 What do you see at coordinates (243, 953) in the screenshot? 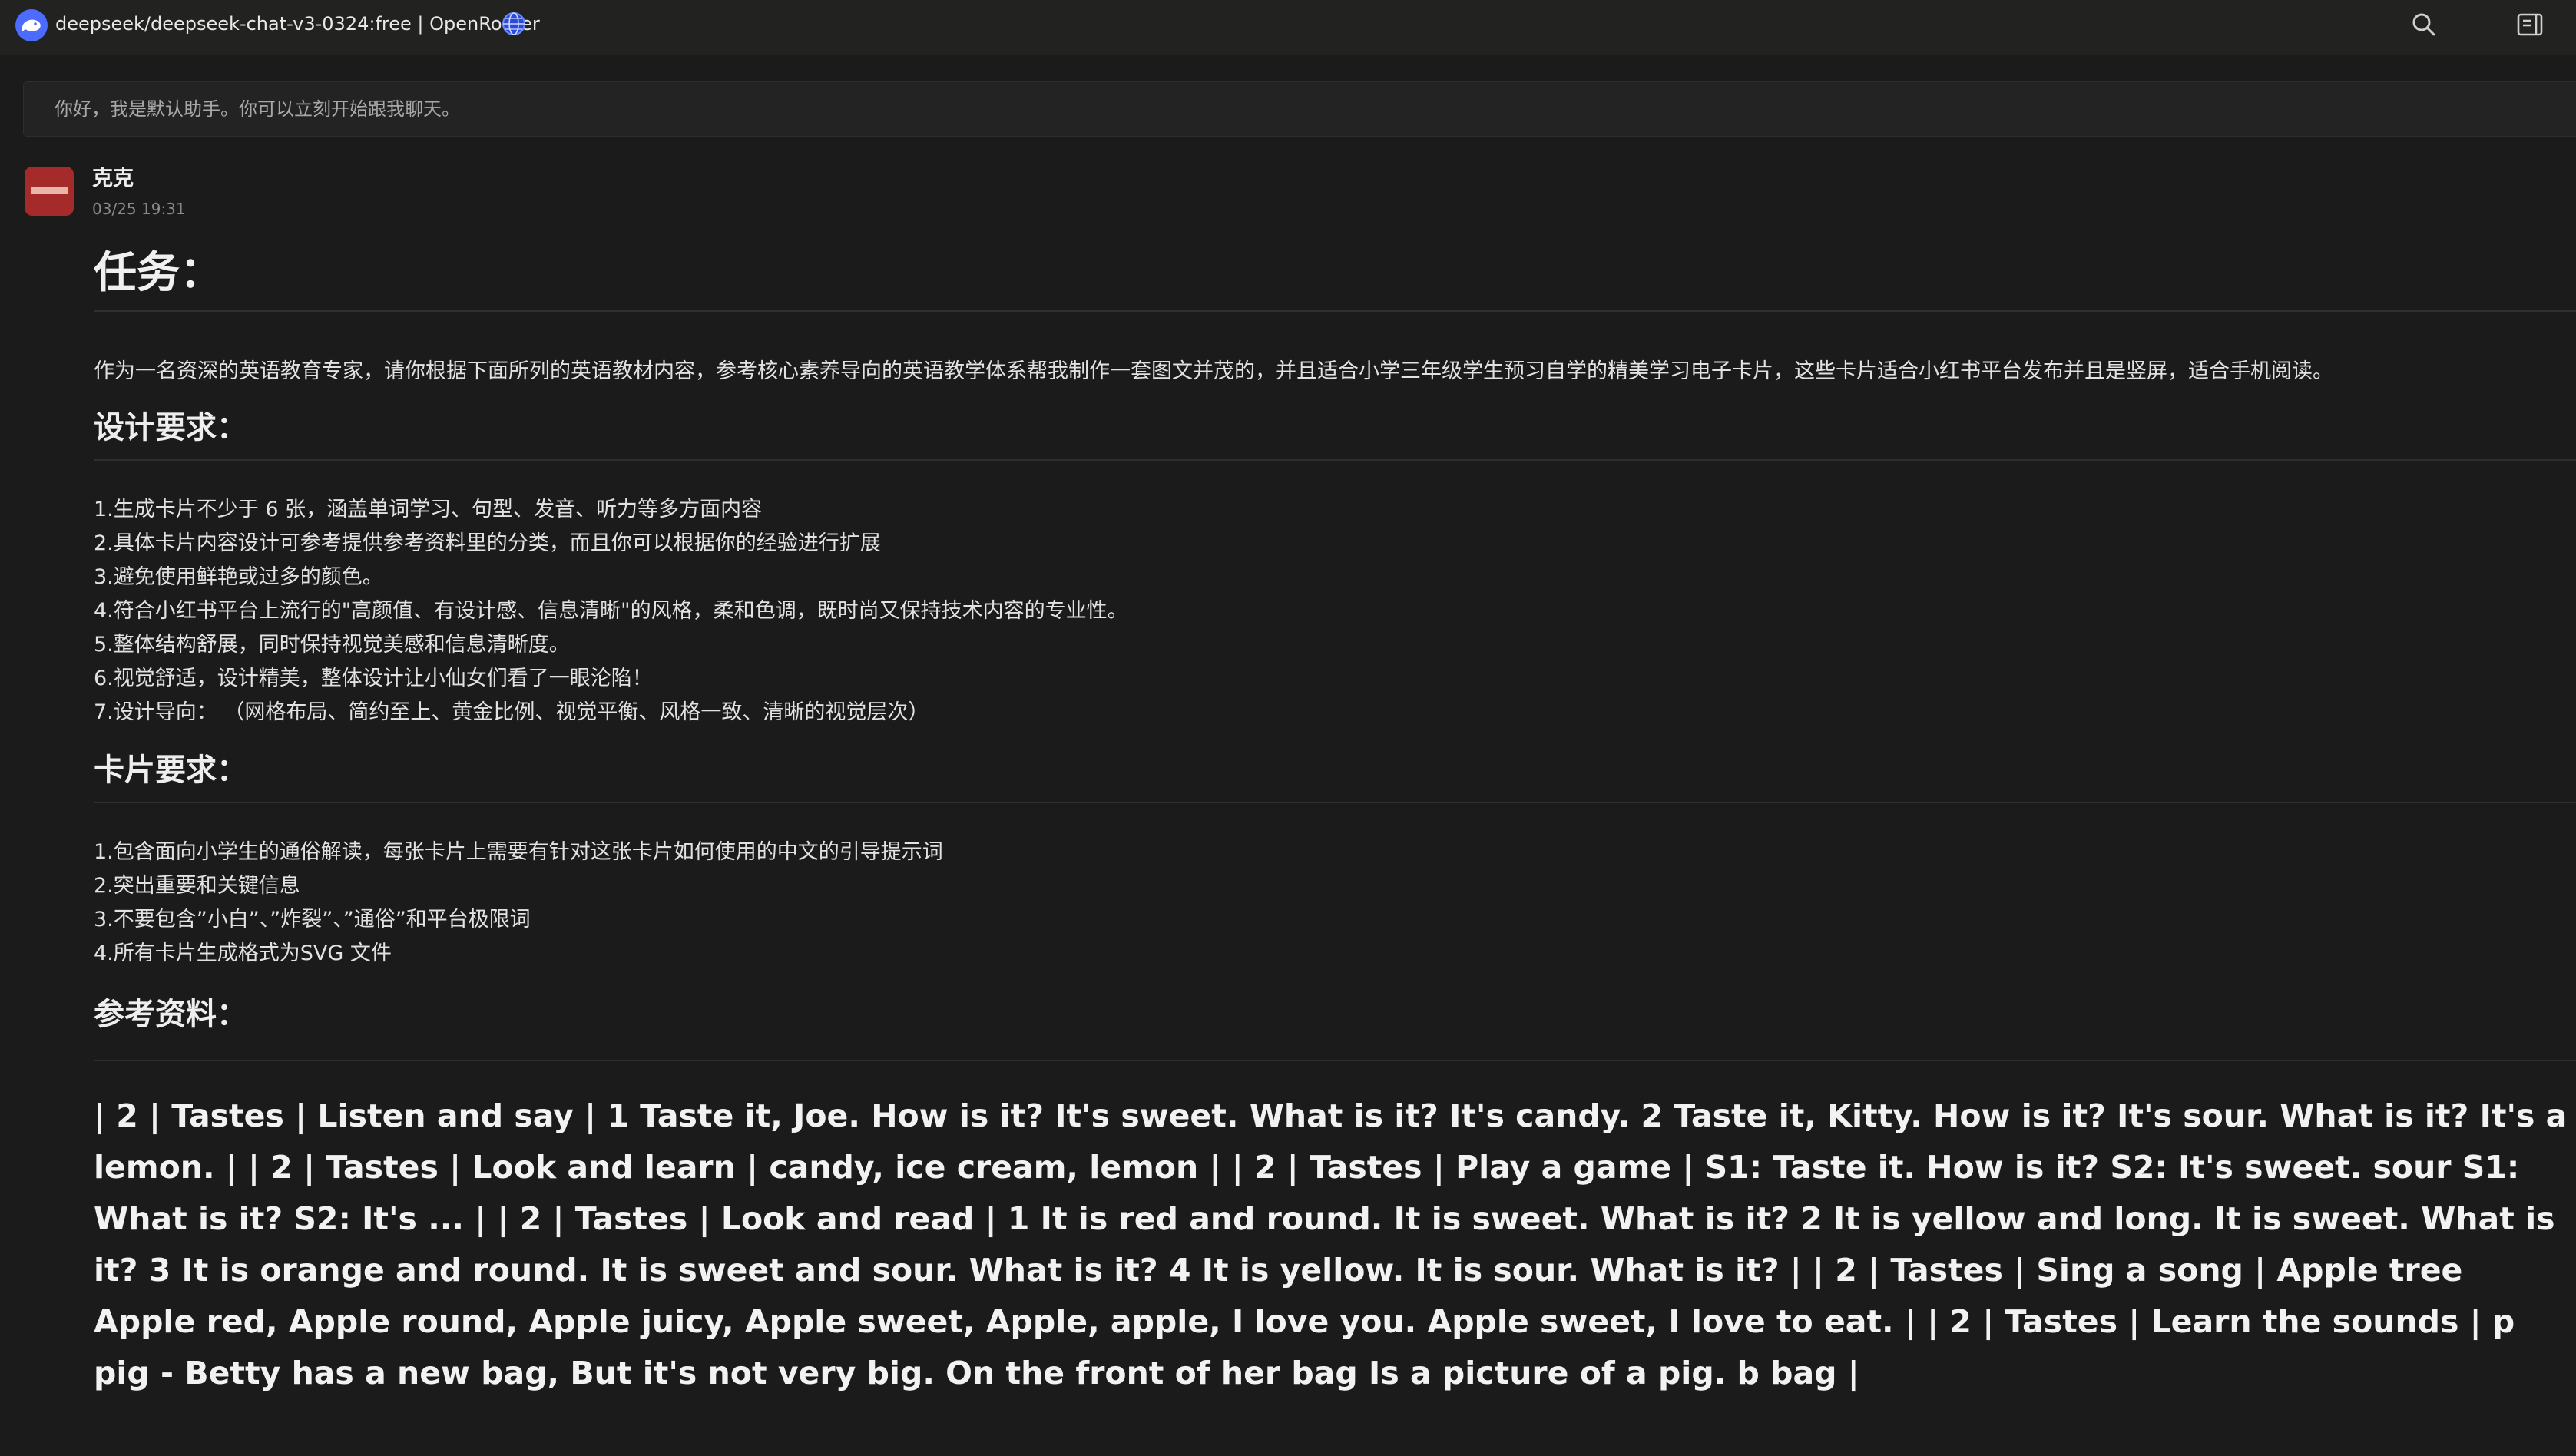
I see `list-item: 4.所有卡片生成格式为SVG 文件` at bounding box center [243, 953].